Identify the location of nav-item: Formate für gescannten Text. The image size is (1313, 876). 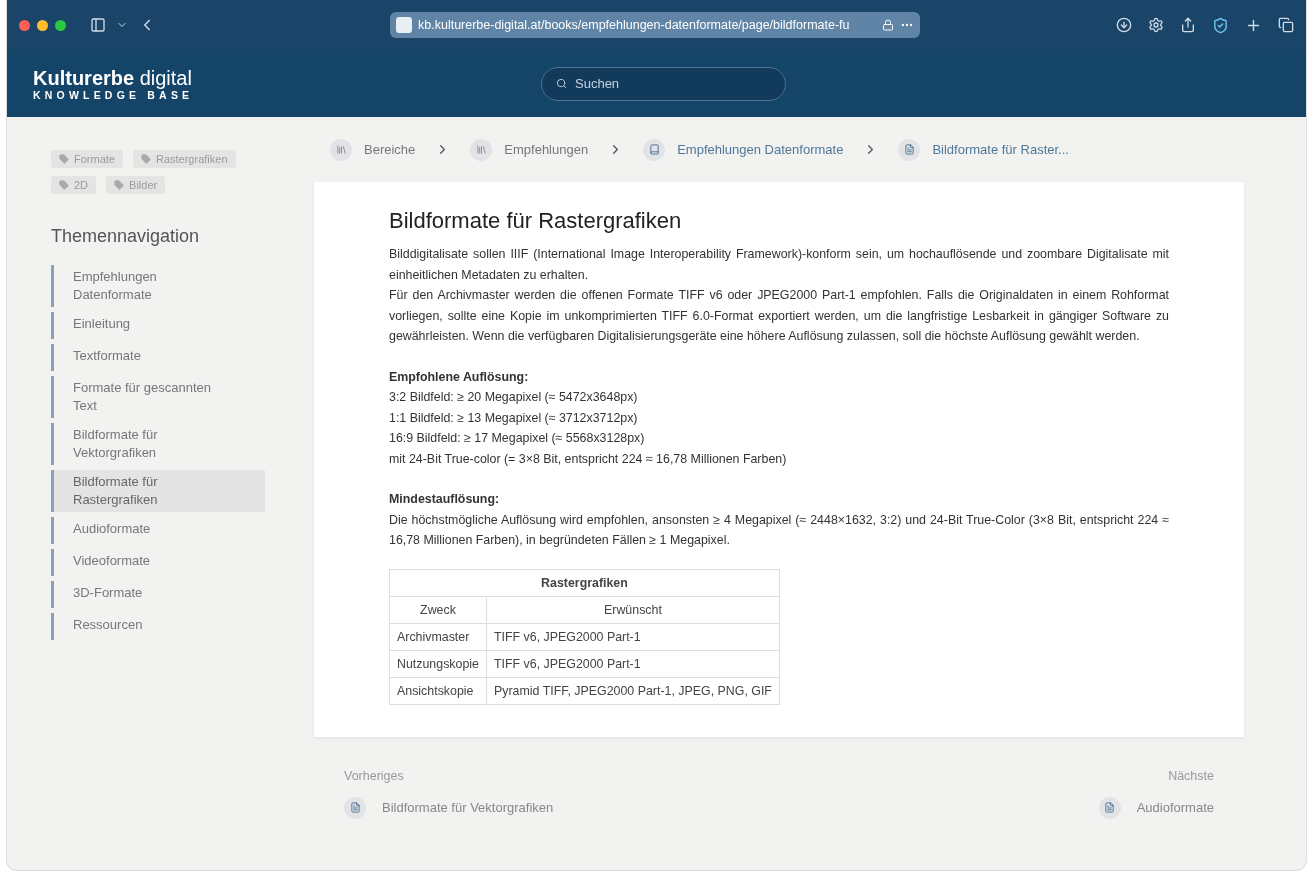
(158, 397).